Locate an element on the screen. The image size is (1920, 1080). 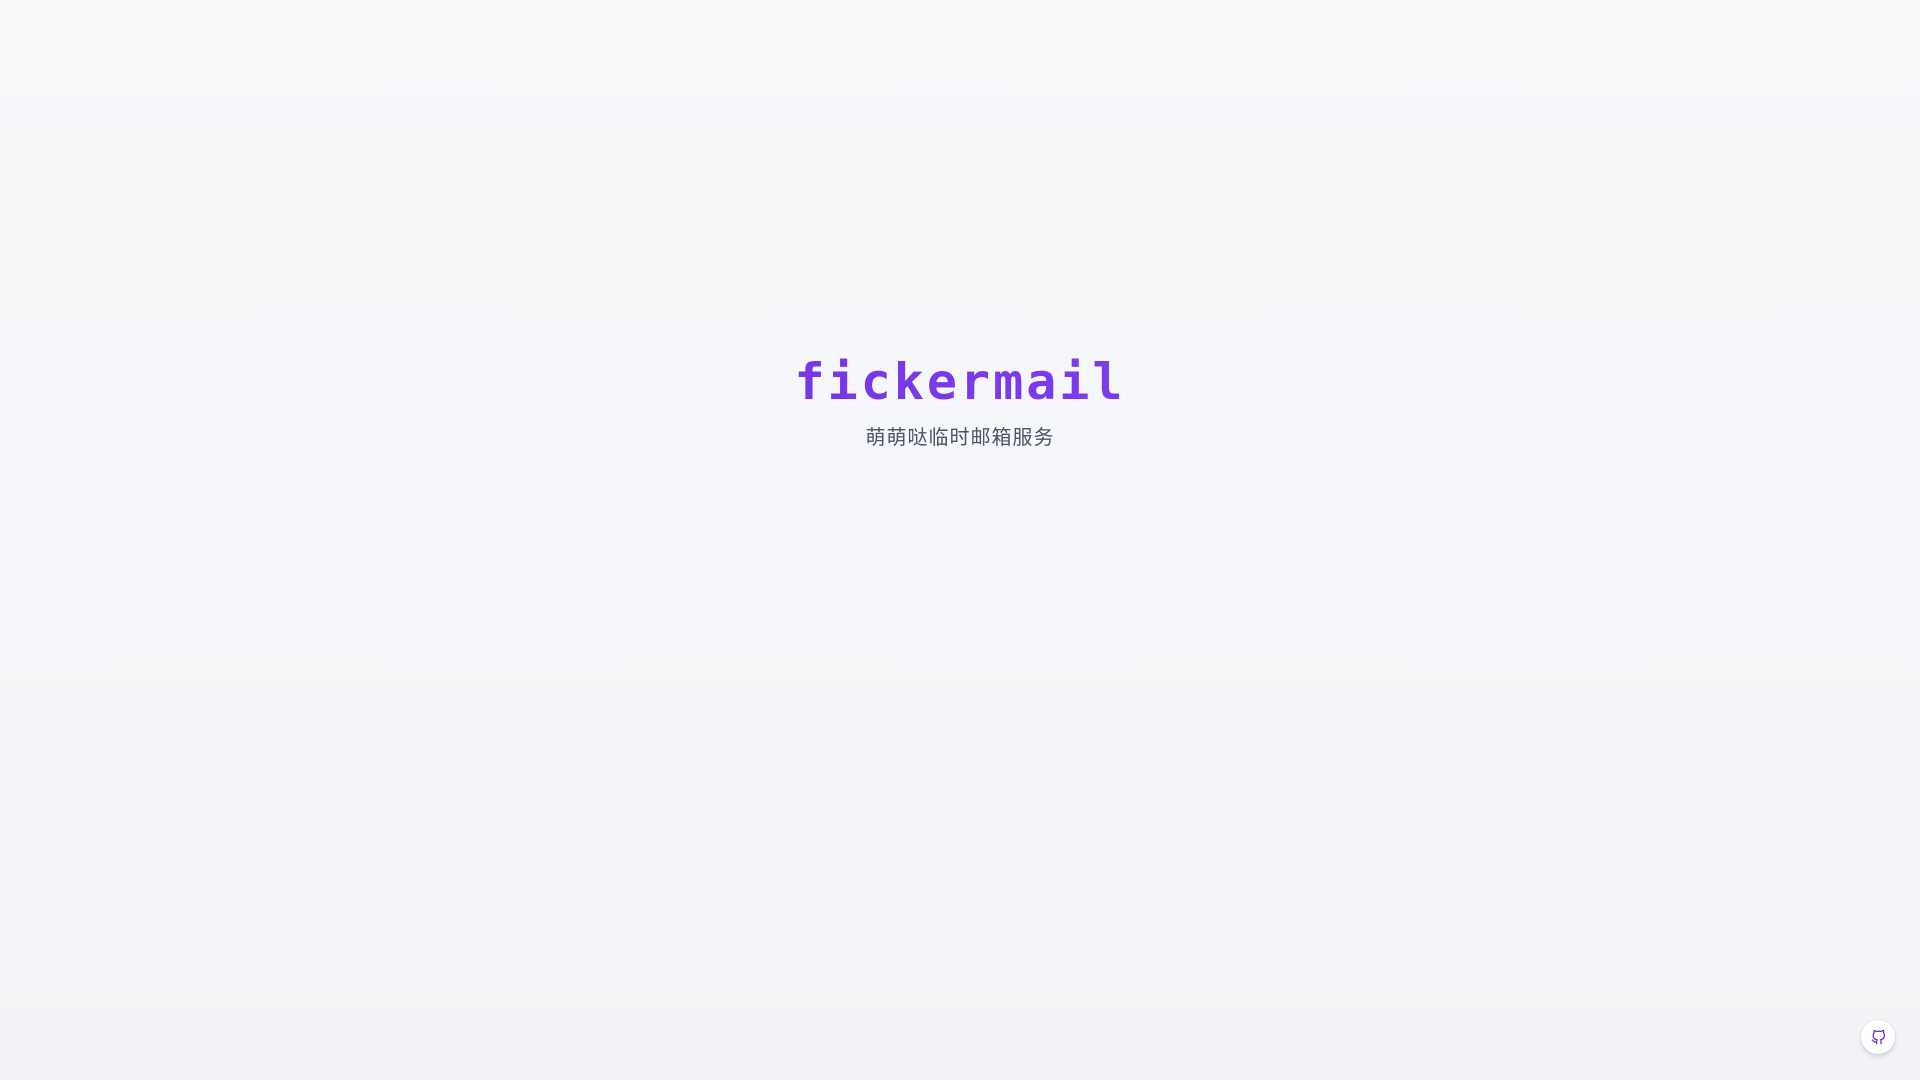
brand-tagline: 萌萌哒临时邮箱服务 is located at coordinates (960, 437).